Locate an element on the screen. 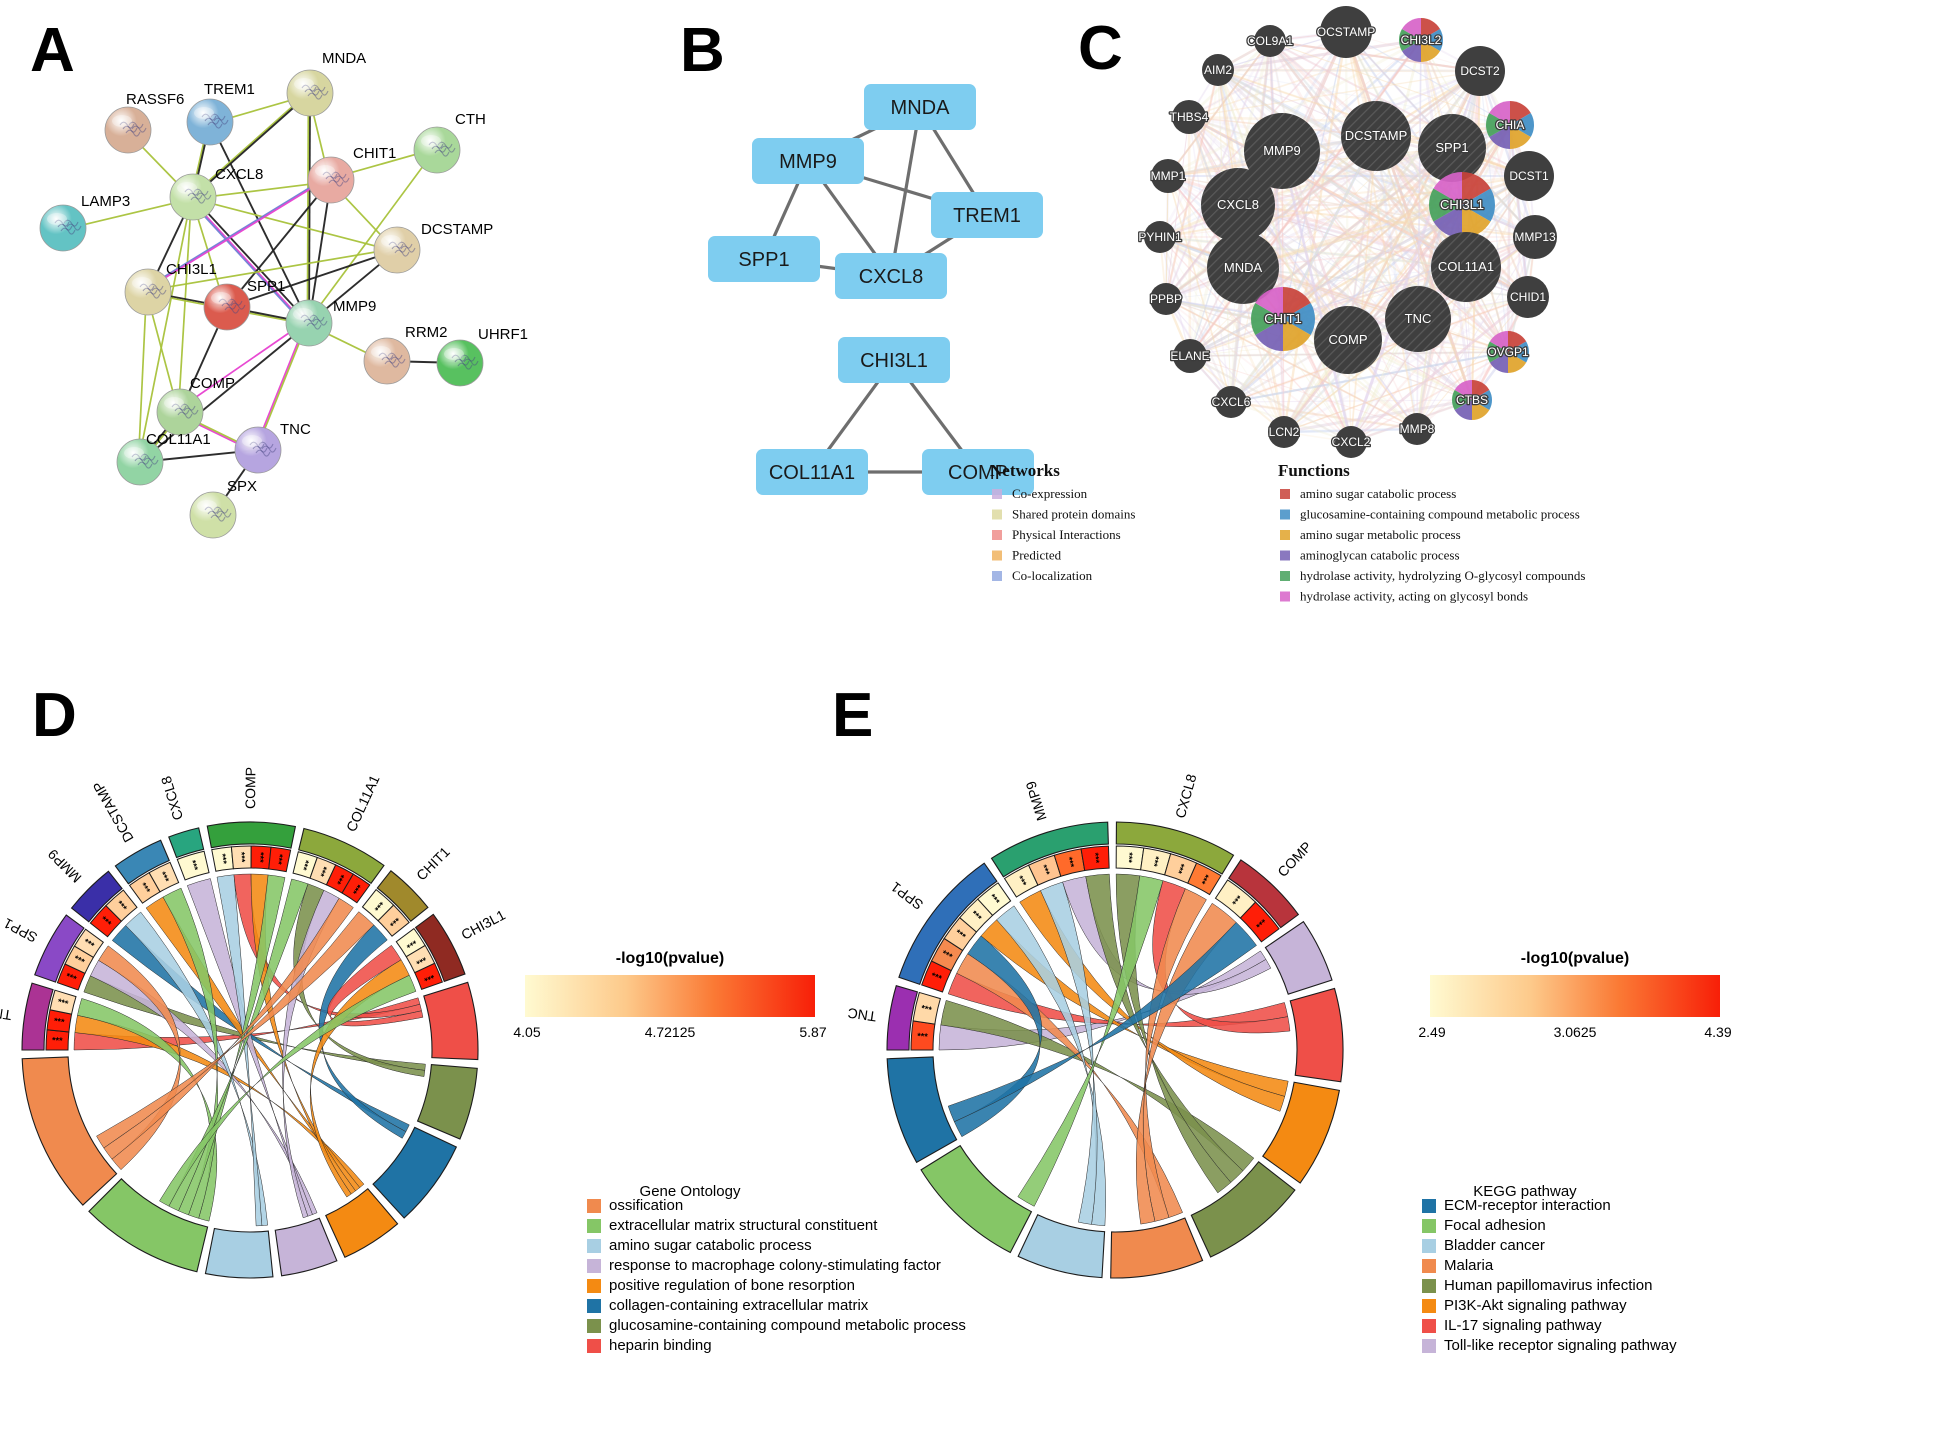 This screenshot has height=1430, width=1933. panel-d-chord-gene-sector: *** *** *** *** COMP is located at coordinates (251, 820).